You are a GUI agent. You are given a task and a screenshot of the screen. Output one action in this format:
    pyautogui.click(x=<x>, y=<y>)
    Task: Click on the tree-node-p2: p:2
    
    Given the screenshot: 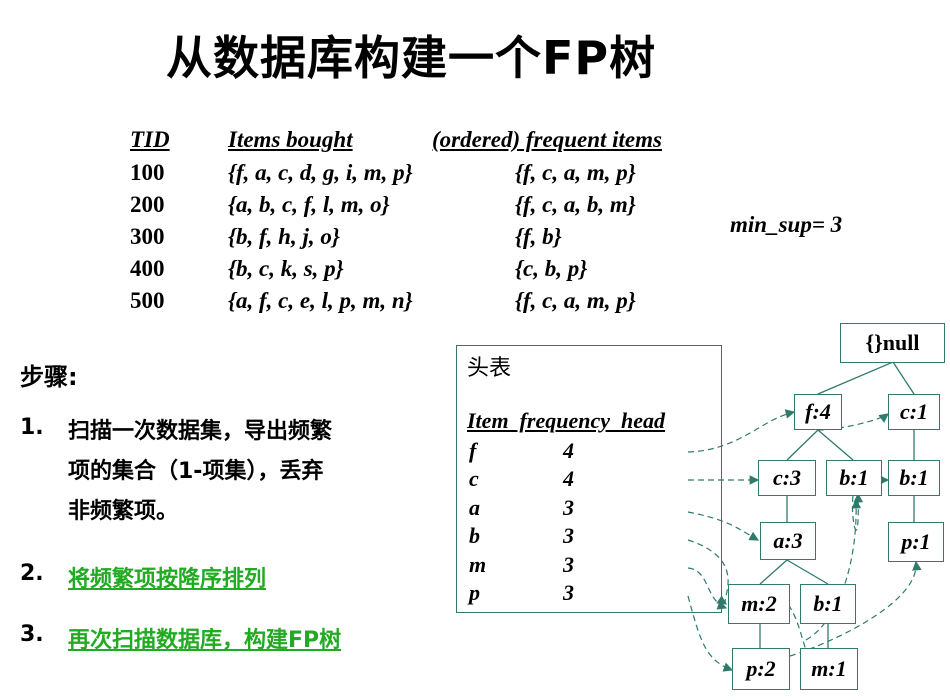 What is the action you would take?
    pyautogui.click(x=761, y=669)
    